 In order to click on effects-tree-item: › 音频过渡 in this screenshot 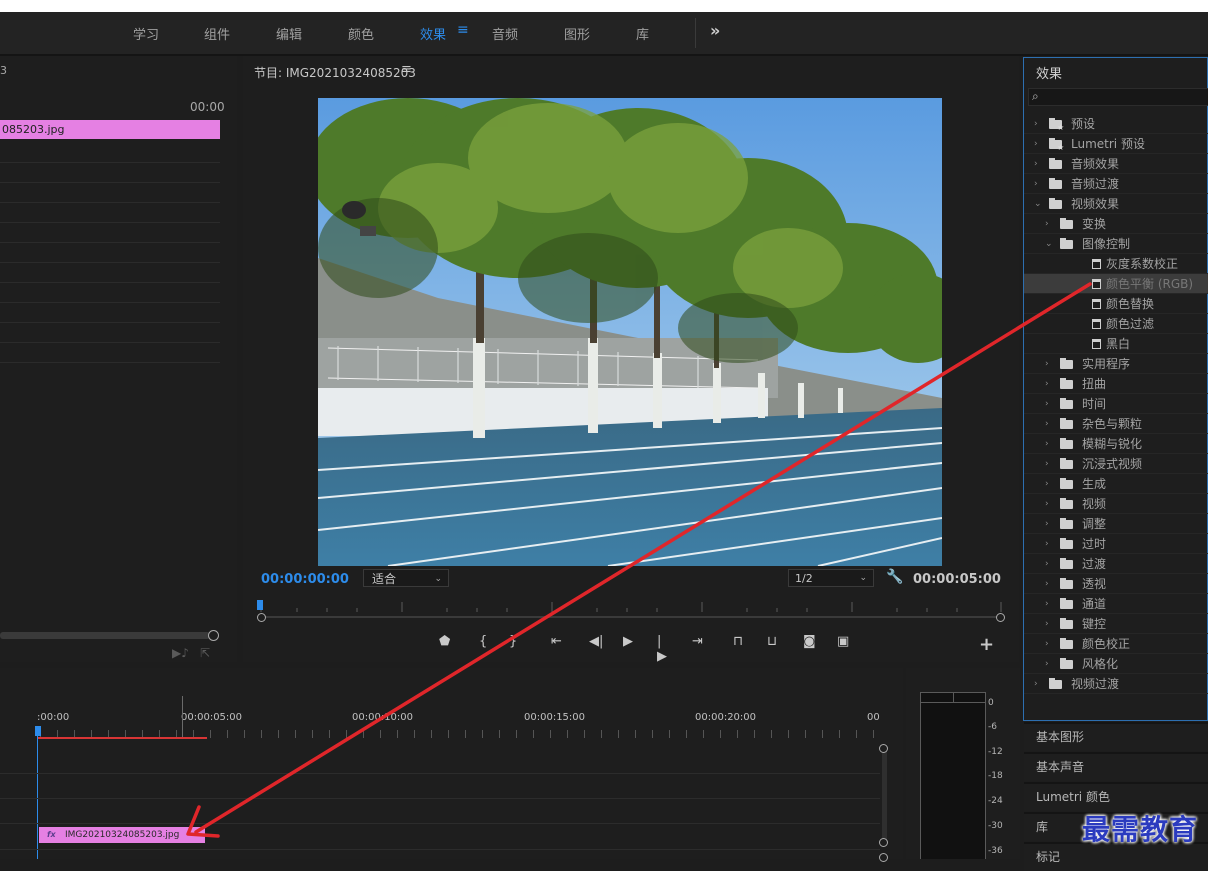, I will do `click(1116, 184)`.